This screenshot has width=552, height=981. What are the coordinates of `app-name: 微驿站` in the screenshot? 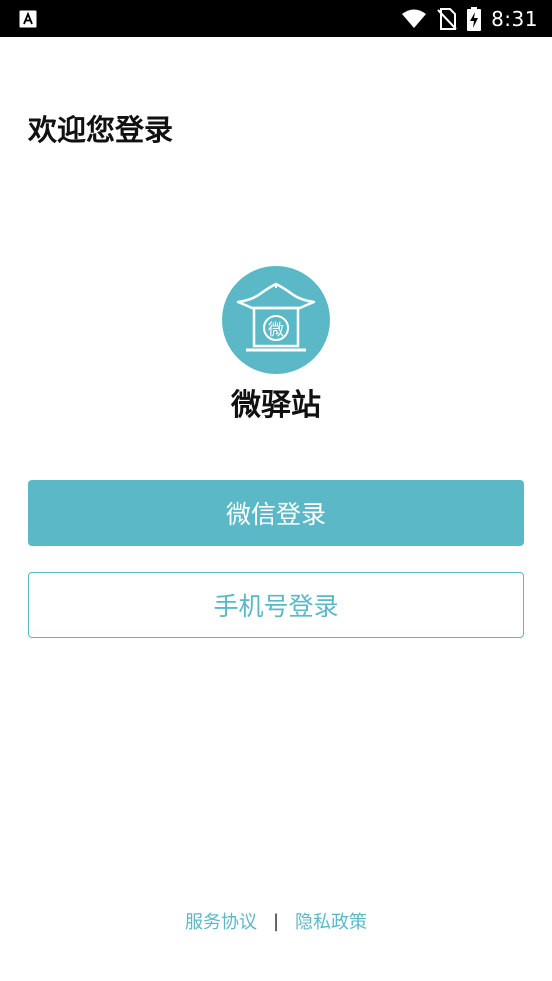 It's located at (276, 405).